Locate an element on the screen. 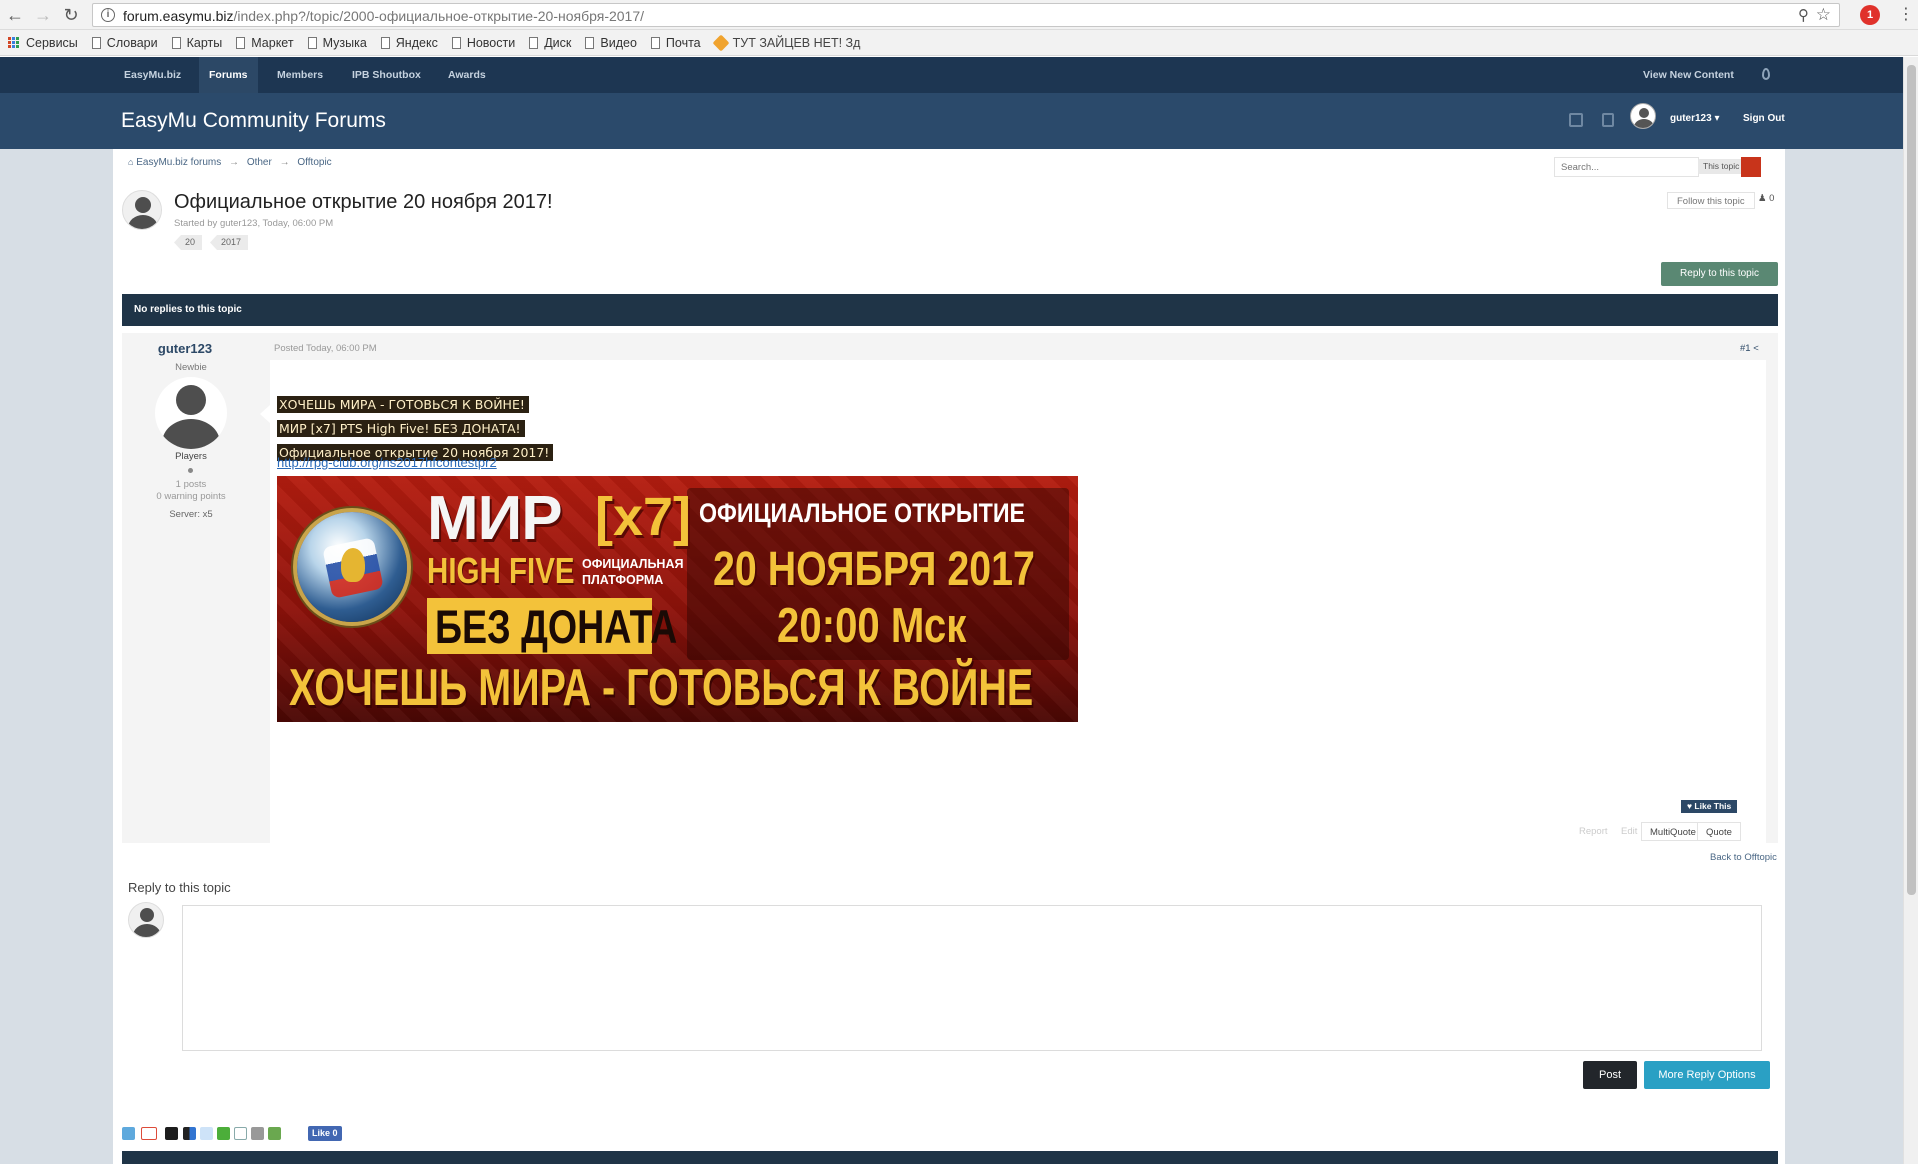 The image size is (1918, 1164). followers-icon: ♟ is located at coordinates (1762, 198).